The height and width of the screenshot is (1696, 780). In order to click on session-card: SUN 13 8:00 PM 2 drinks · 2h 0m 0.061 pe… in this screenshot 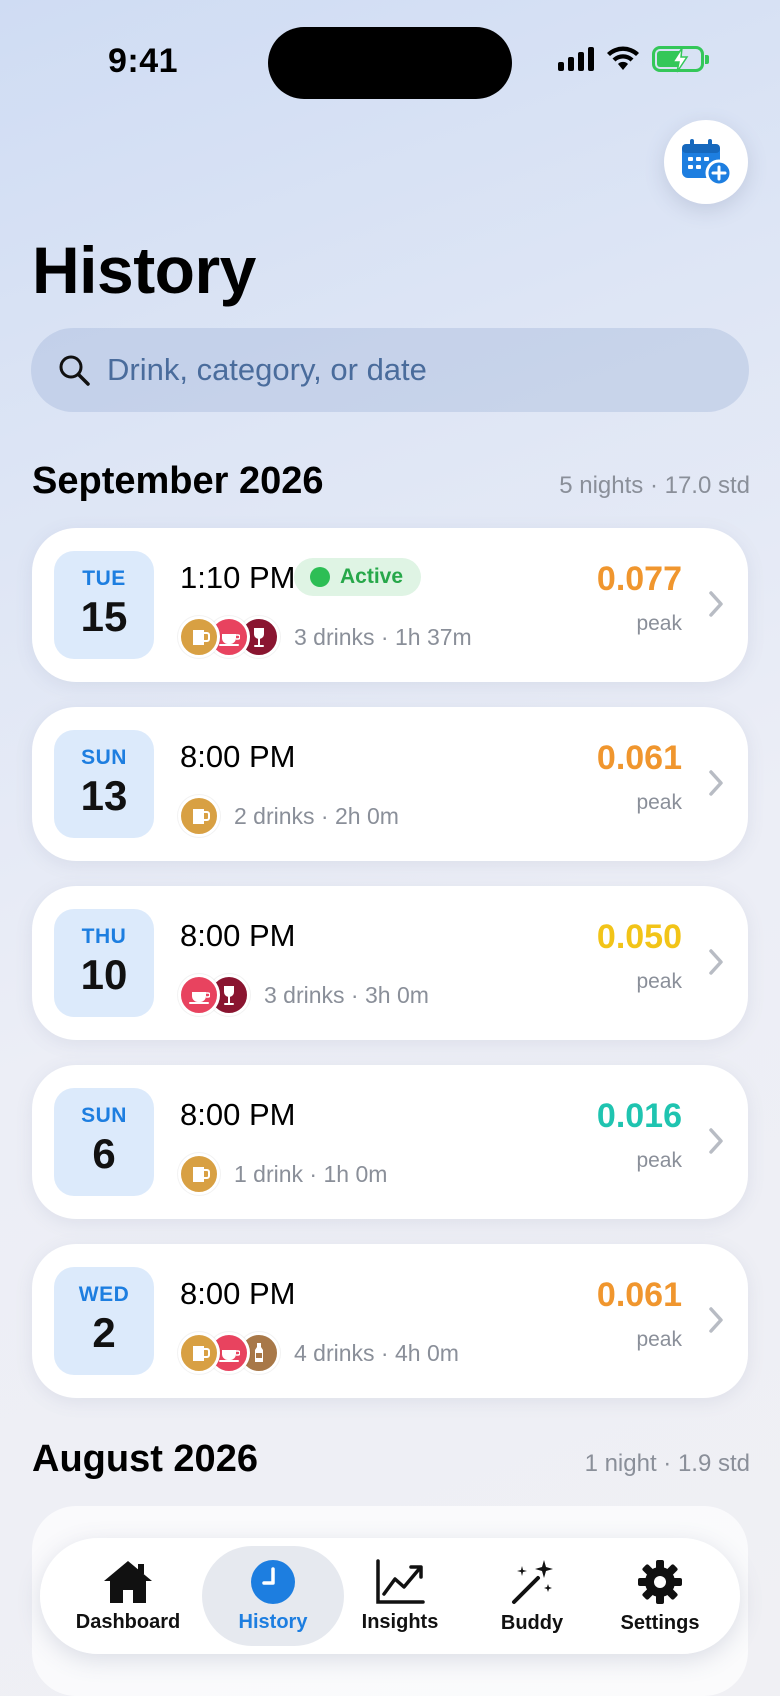, I will do `click(390, 784)`.